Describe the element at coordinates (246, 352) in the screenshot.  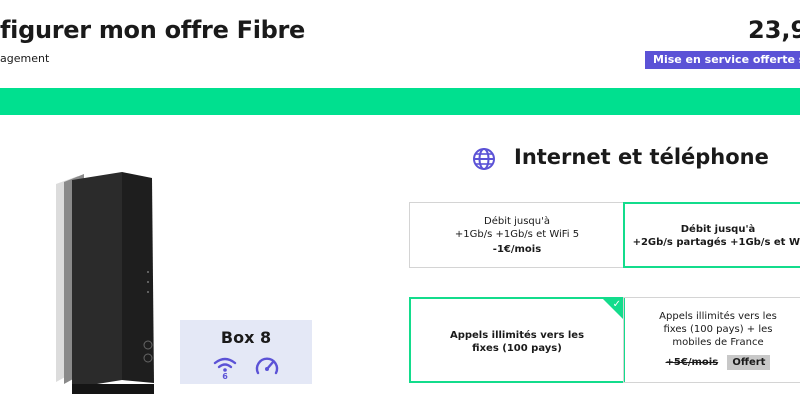
I see `box-card: Box 8 6` at that location.